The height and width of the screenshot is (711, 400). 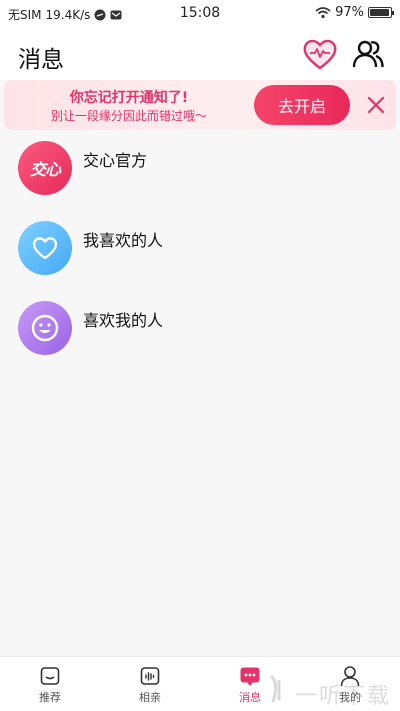 I want to click on heart-outline-icon, so click(x=45, y=248).